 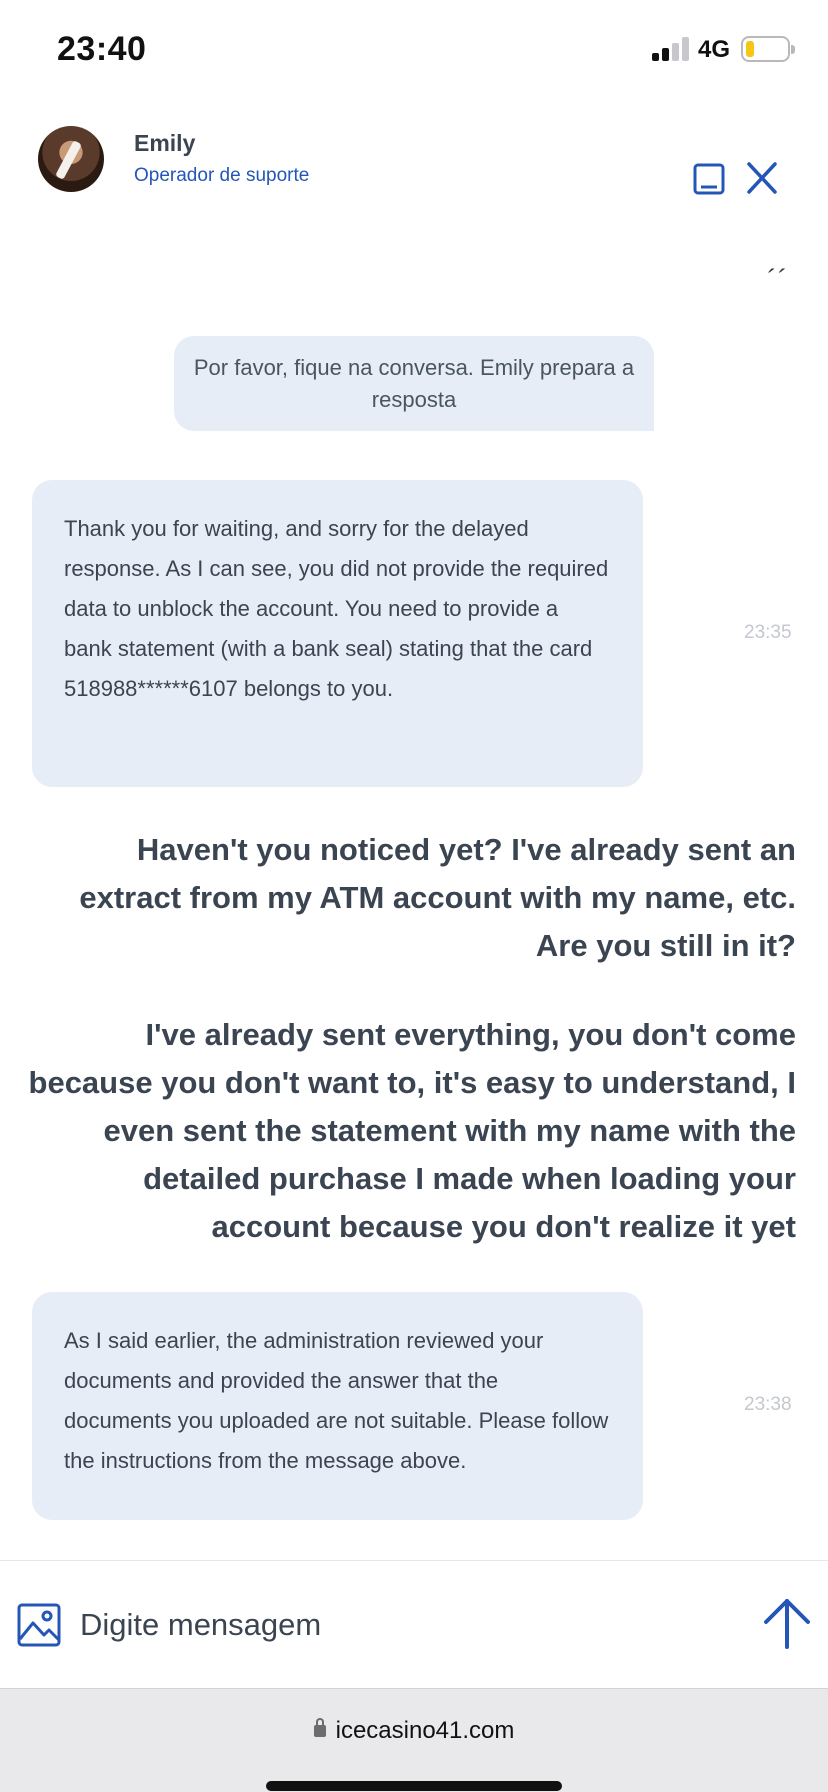 I want to click on message-composer, so click(x=414, y=1624).